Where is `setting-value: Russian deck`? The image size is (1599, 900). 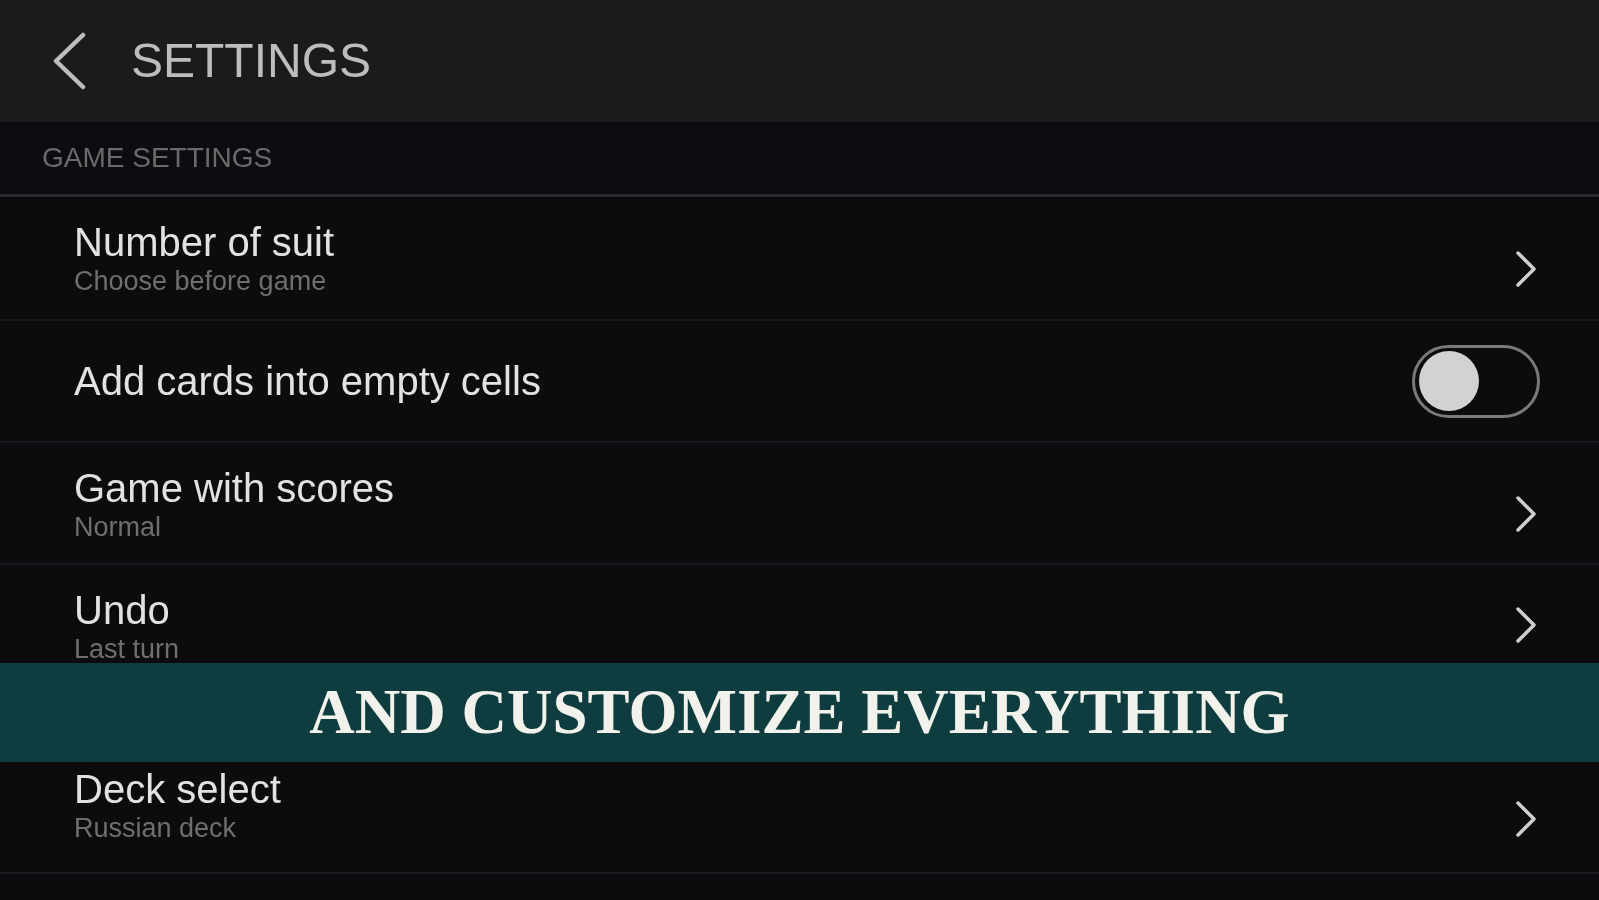 setting-value: Russian deck is located at coordinates (156, 828).